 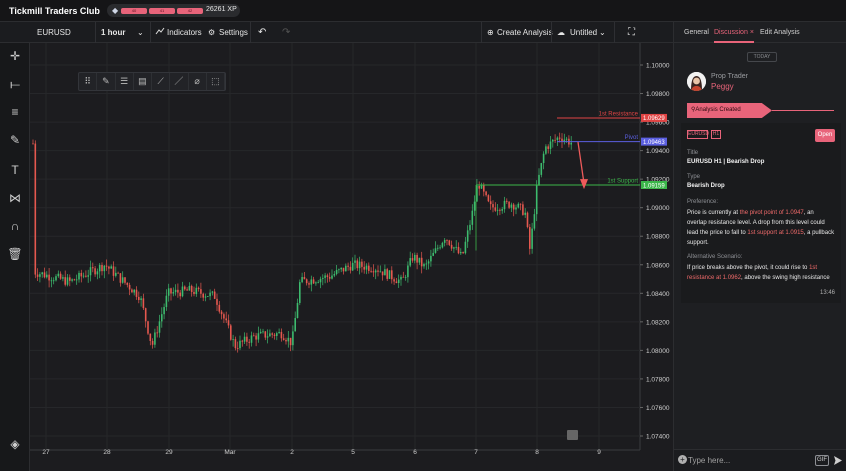 What do you see at coordinates (15, 254) in the screenshot?
I see `trash-icon: 🗑` at bounding box center [15, 254].